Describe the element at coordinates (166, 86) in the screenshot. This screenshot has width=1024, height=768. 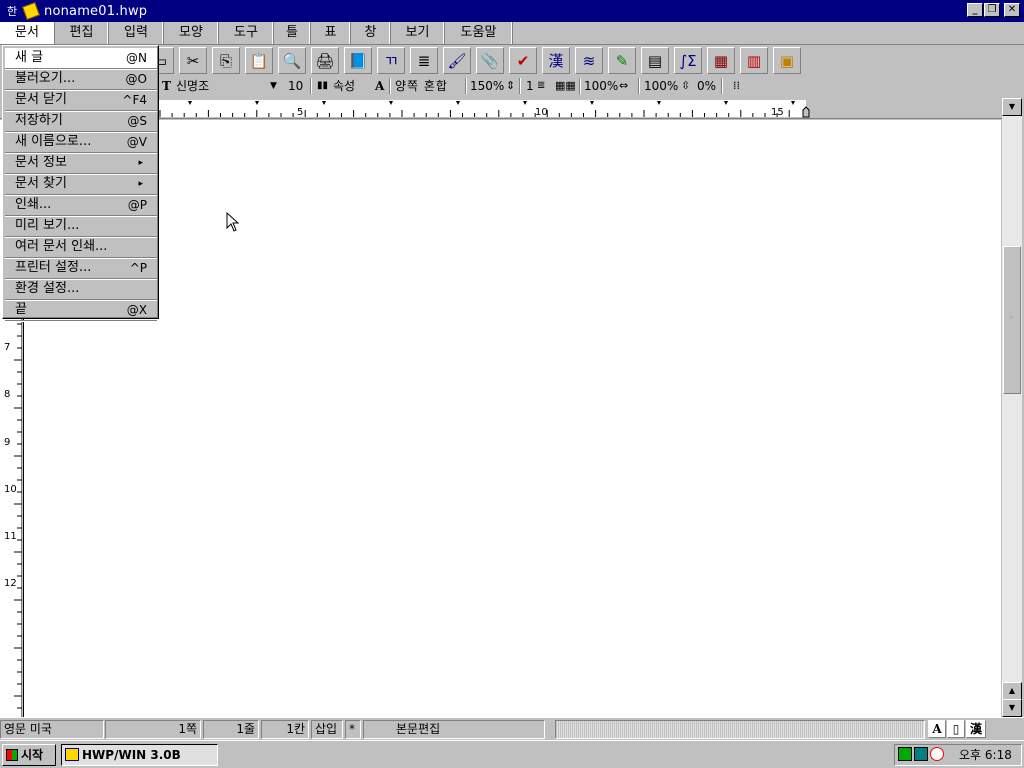
I see `font-icon: T` at that location.